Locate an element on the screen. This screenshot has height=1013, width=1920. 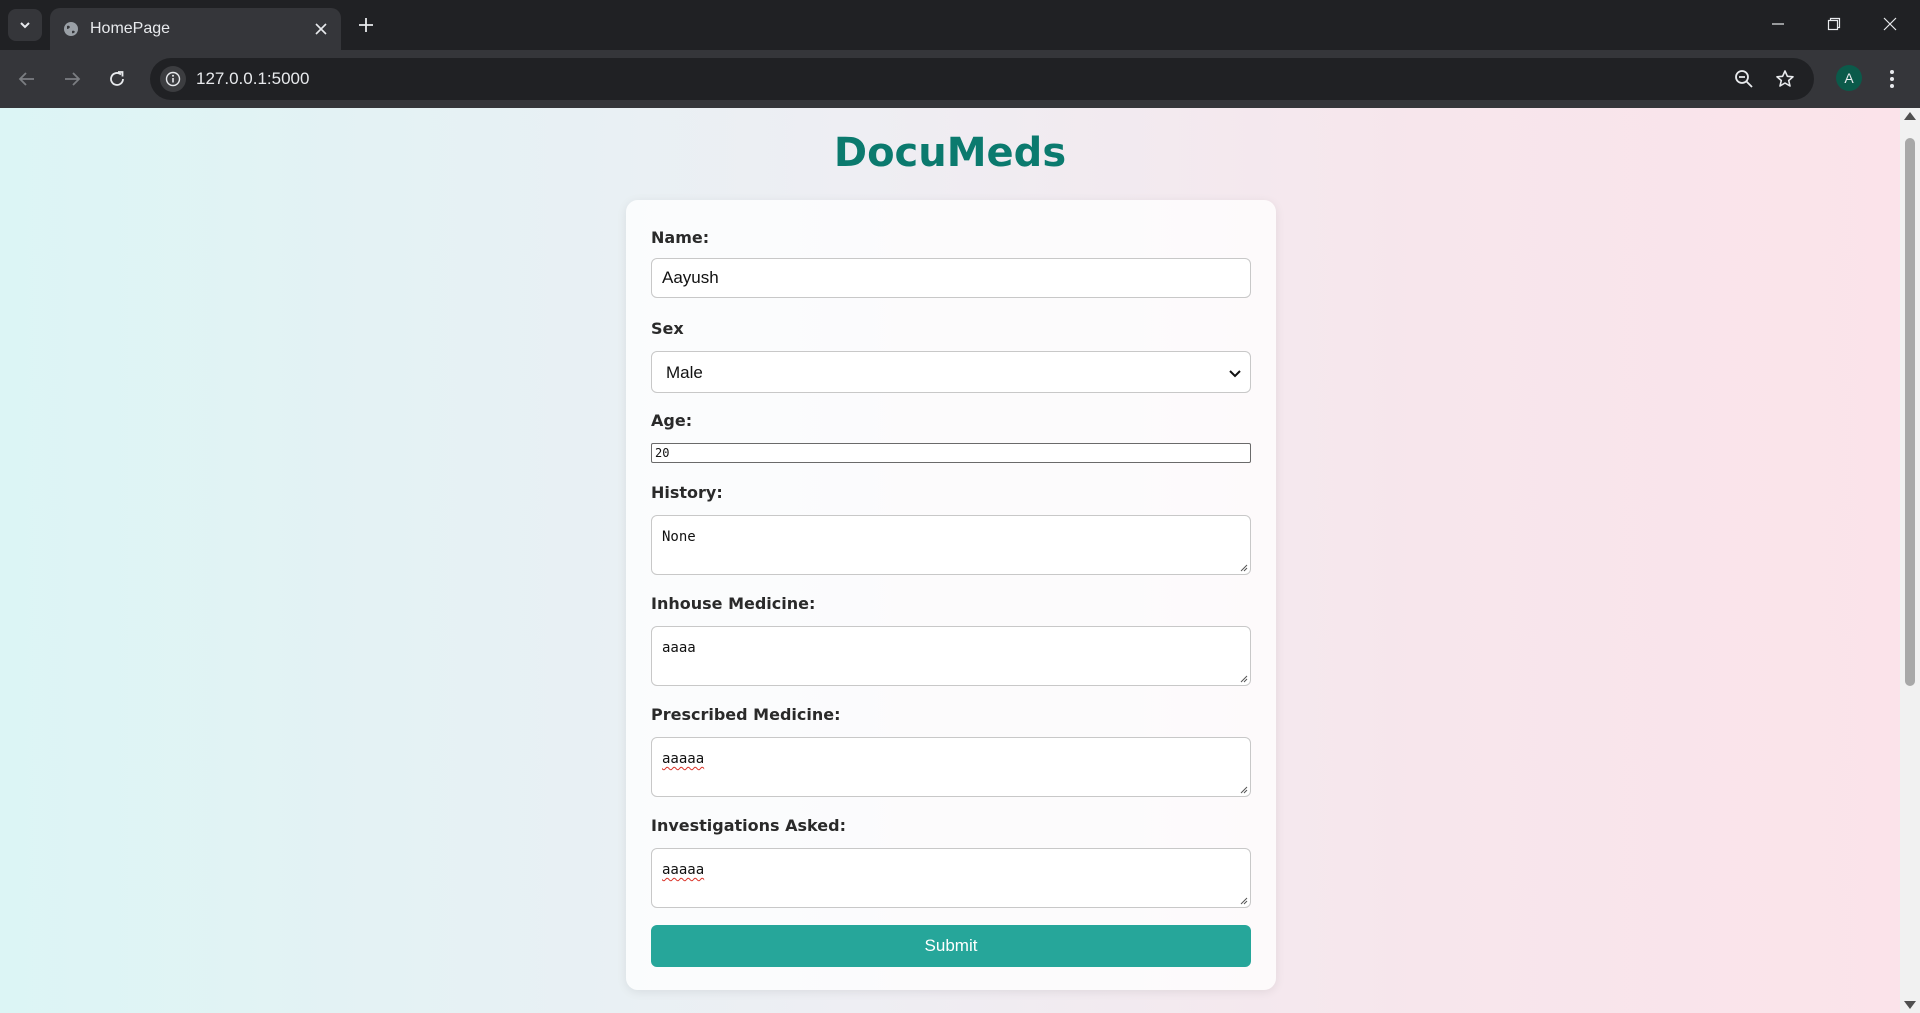
name-label: Name: is located at coordinates (680, 237).